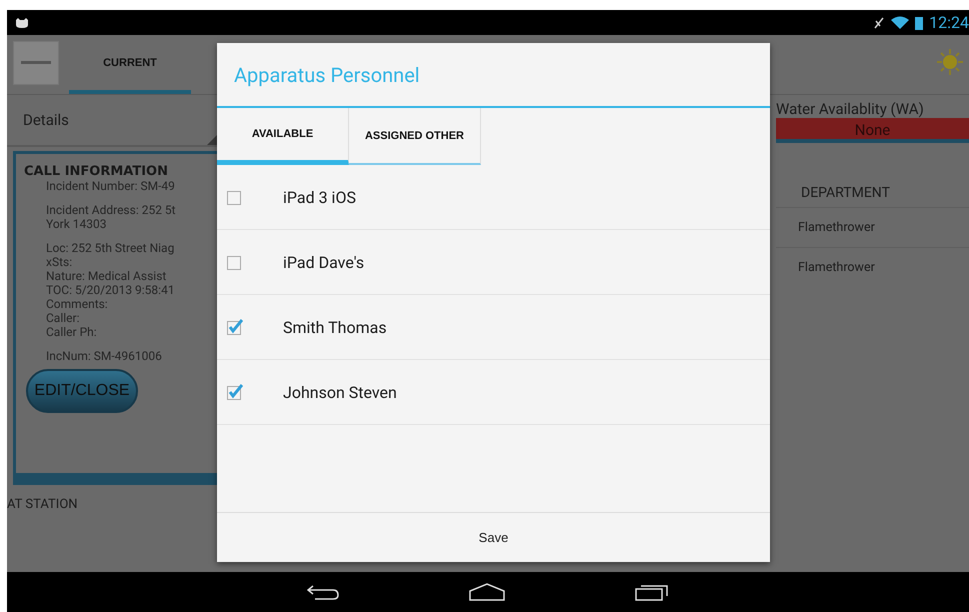 The image size is (969, 612). I want to click on status-label: AT STATION, so click(43, 504).